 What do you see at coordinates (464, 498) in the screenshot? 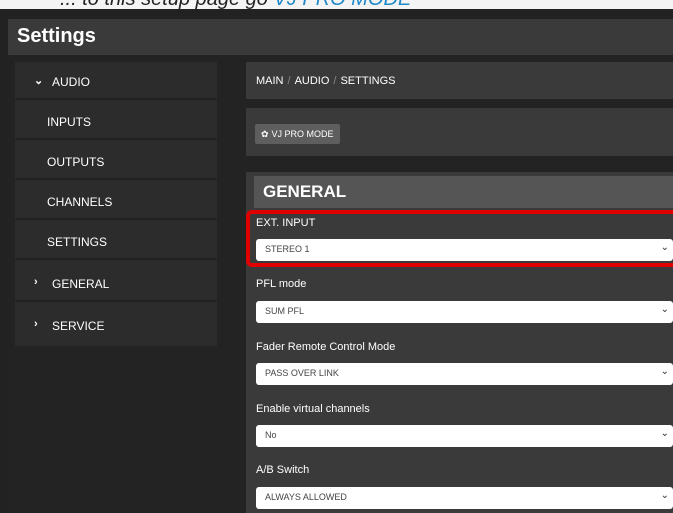
I see `ab-switch-select: ALWAYS ALLOWED ⌄` at bounding box center [464, 498].